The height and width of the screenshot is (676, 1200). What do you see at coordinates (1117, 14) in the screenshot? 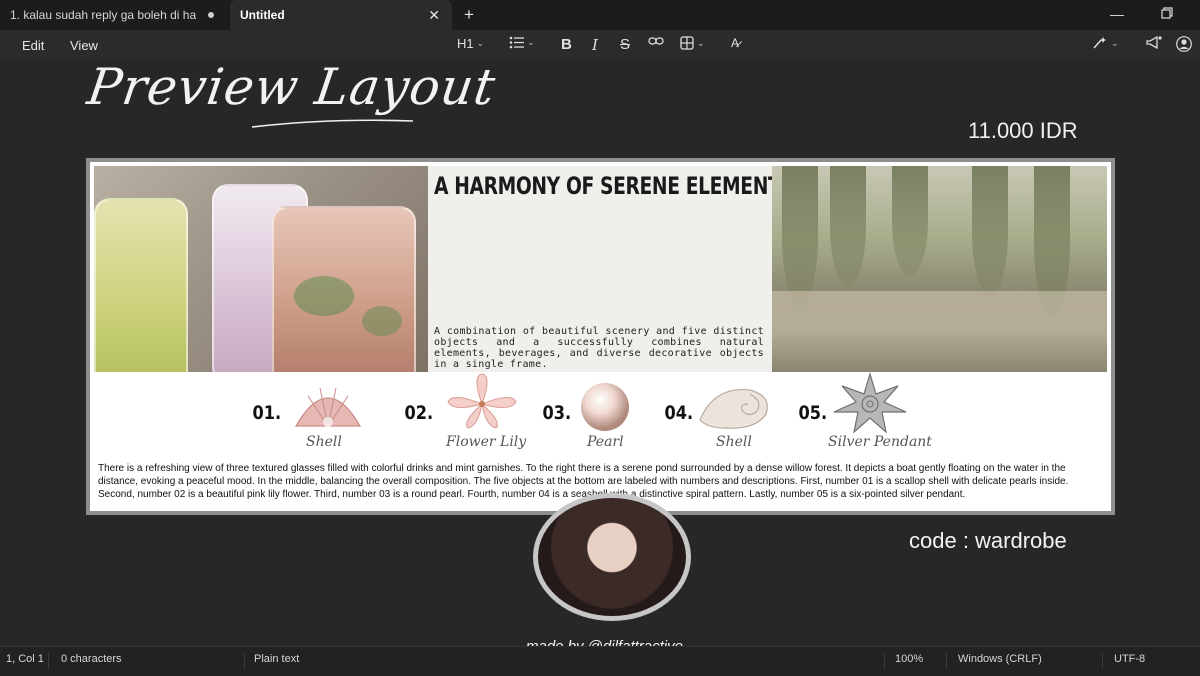
I see `minimize-icon: —` at bounding box center [1117, 14].